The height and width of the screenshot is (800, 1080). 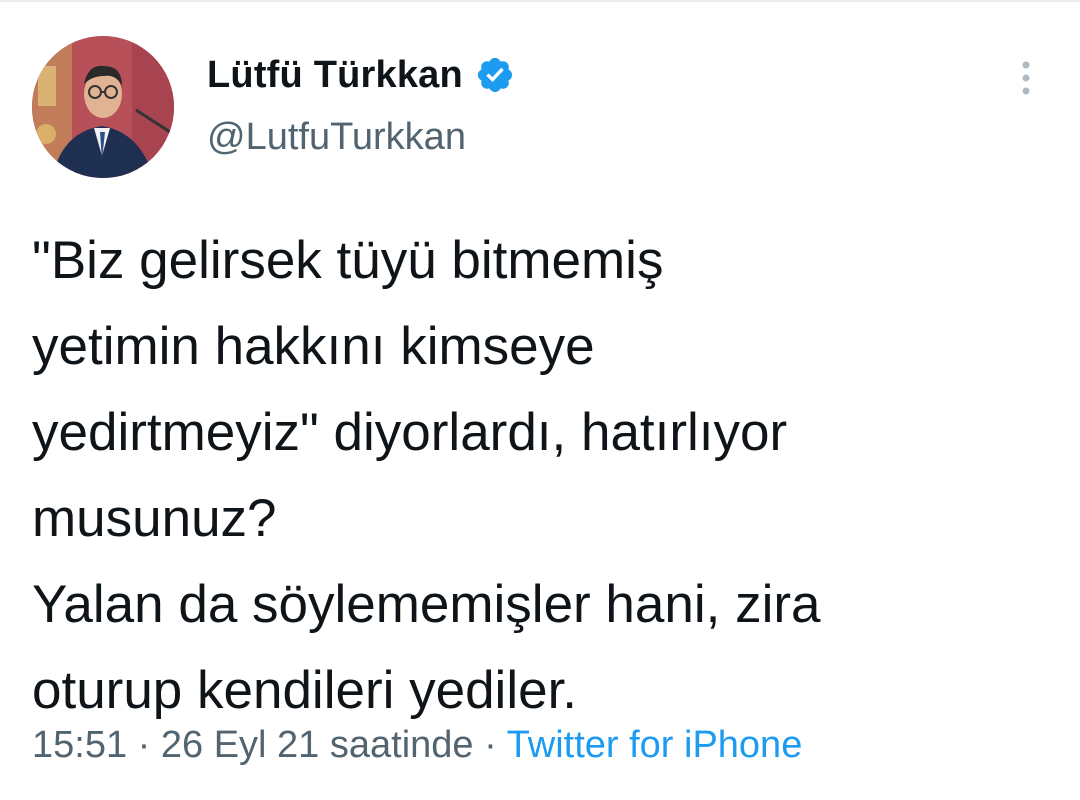 I want to click on tweet-source-link: Twitter for iPhone, so click(x=655, y=745).